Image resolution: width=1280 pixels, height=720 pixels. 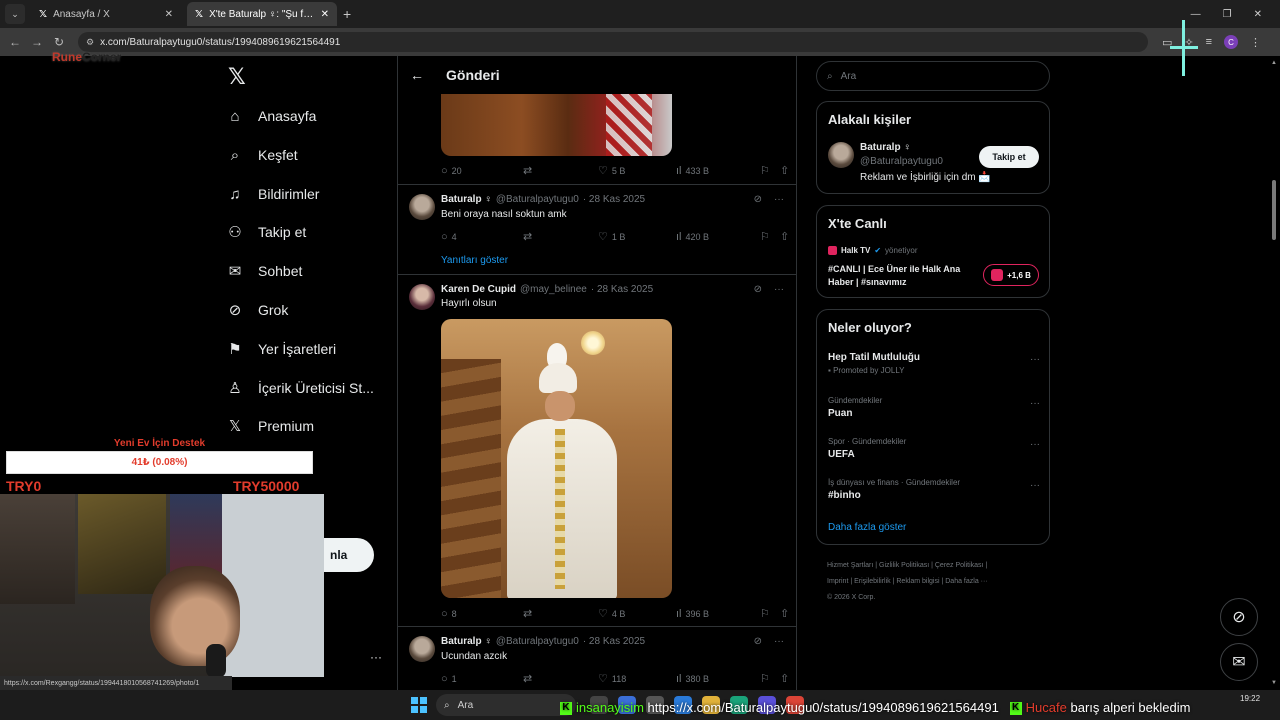 I want to click on reply-button: ○ 8, so click(x=482, y=614).